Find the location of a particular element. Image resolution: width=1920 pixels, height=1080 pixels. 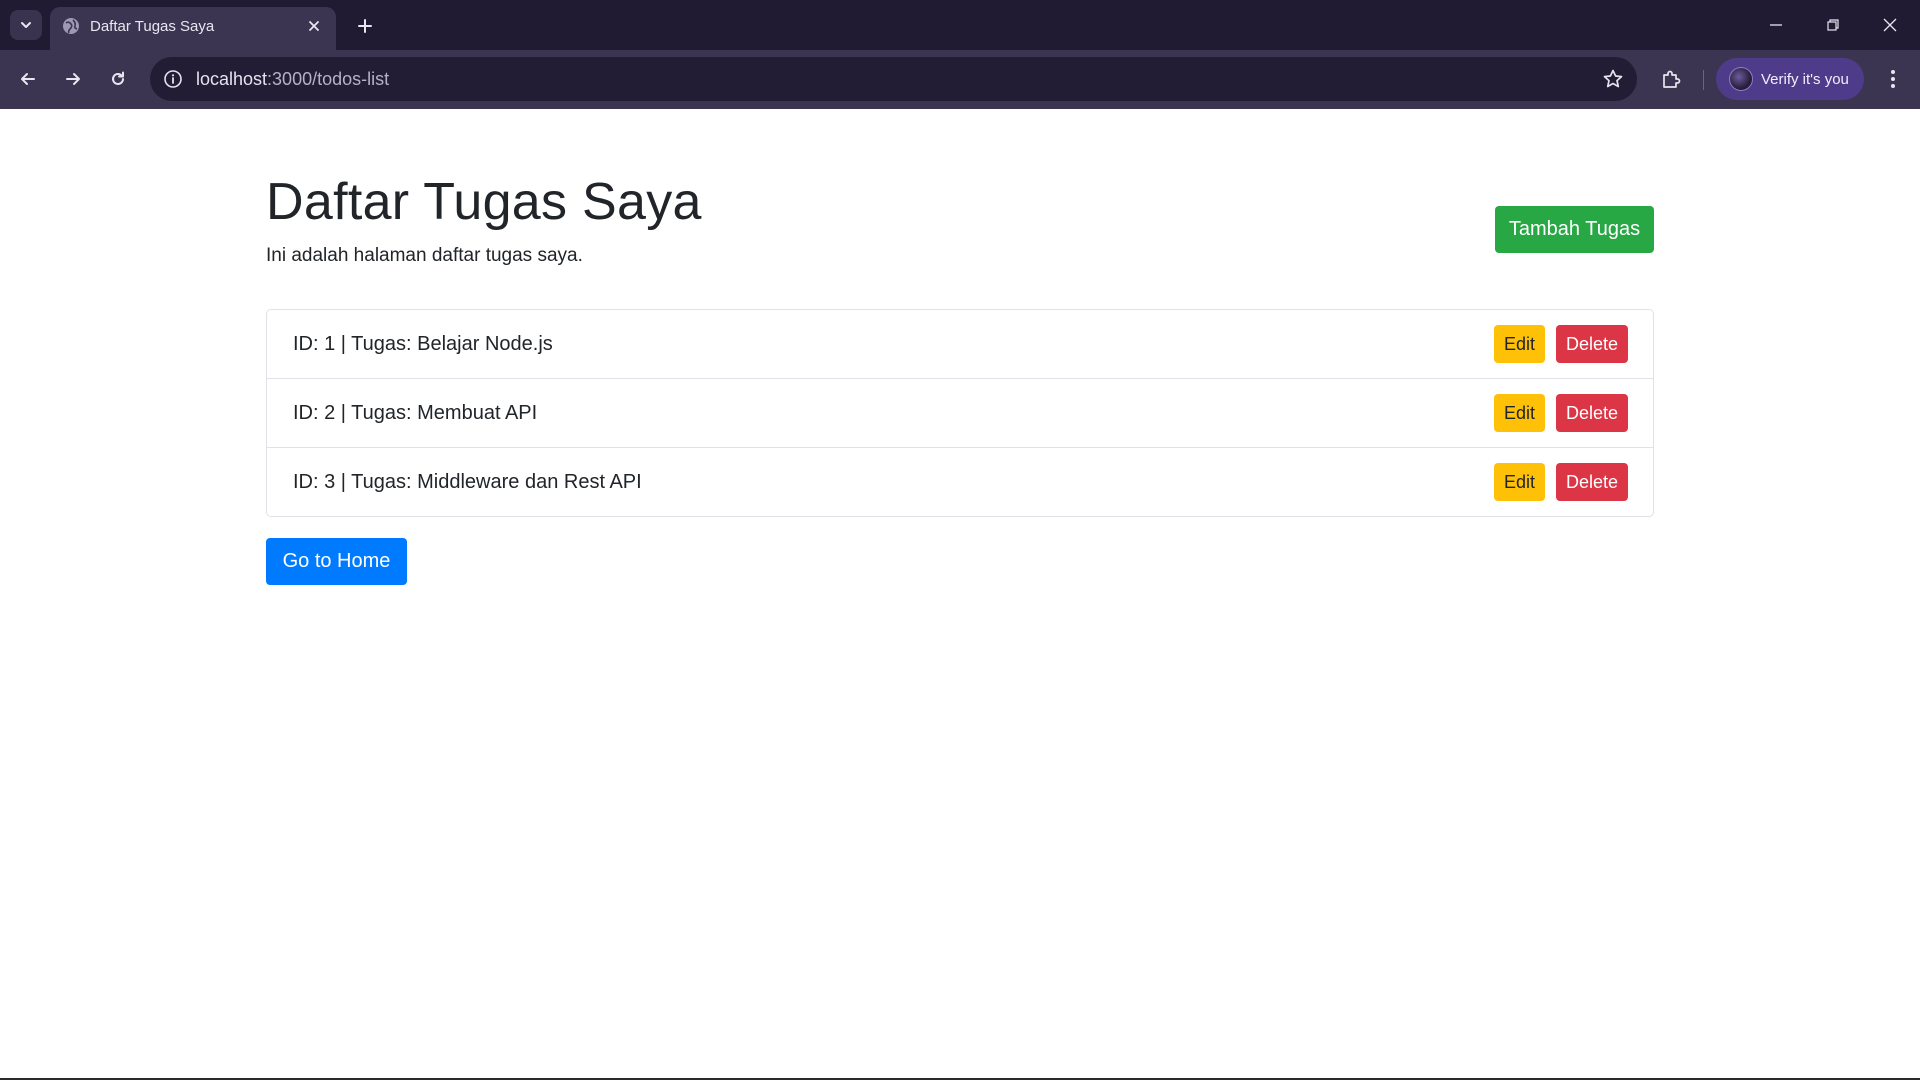

forward-button is located at coordinates (73, 79).